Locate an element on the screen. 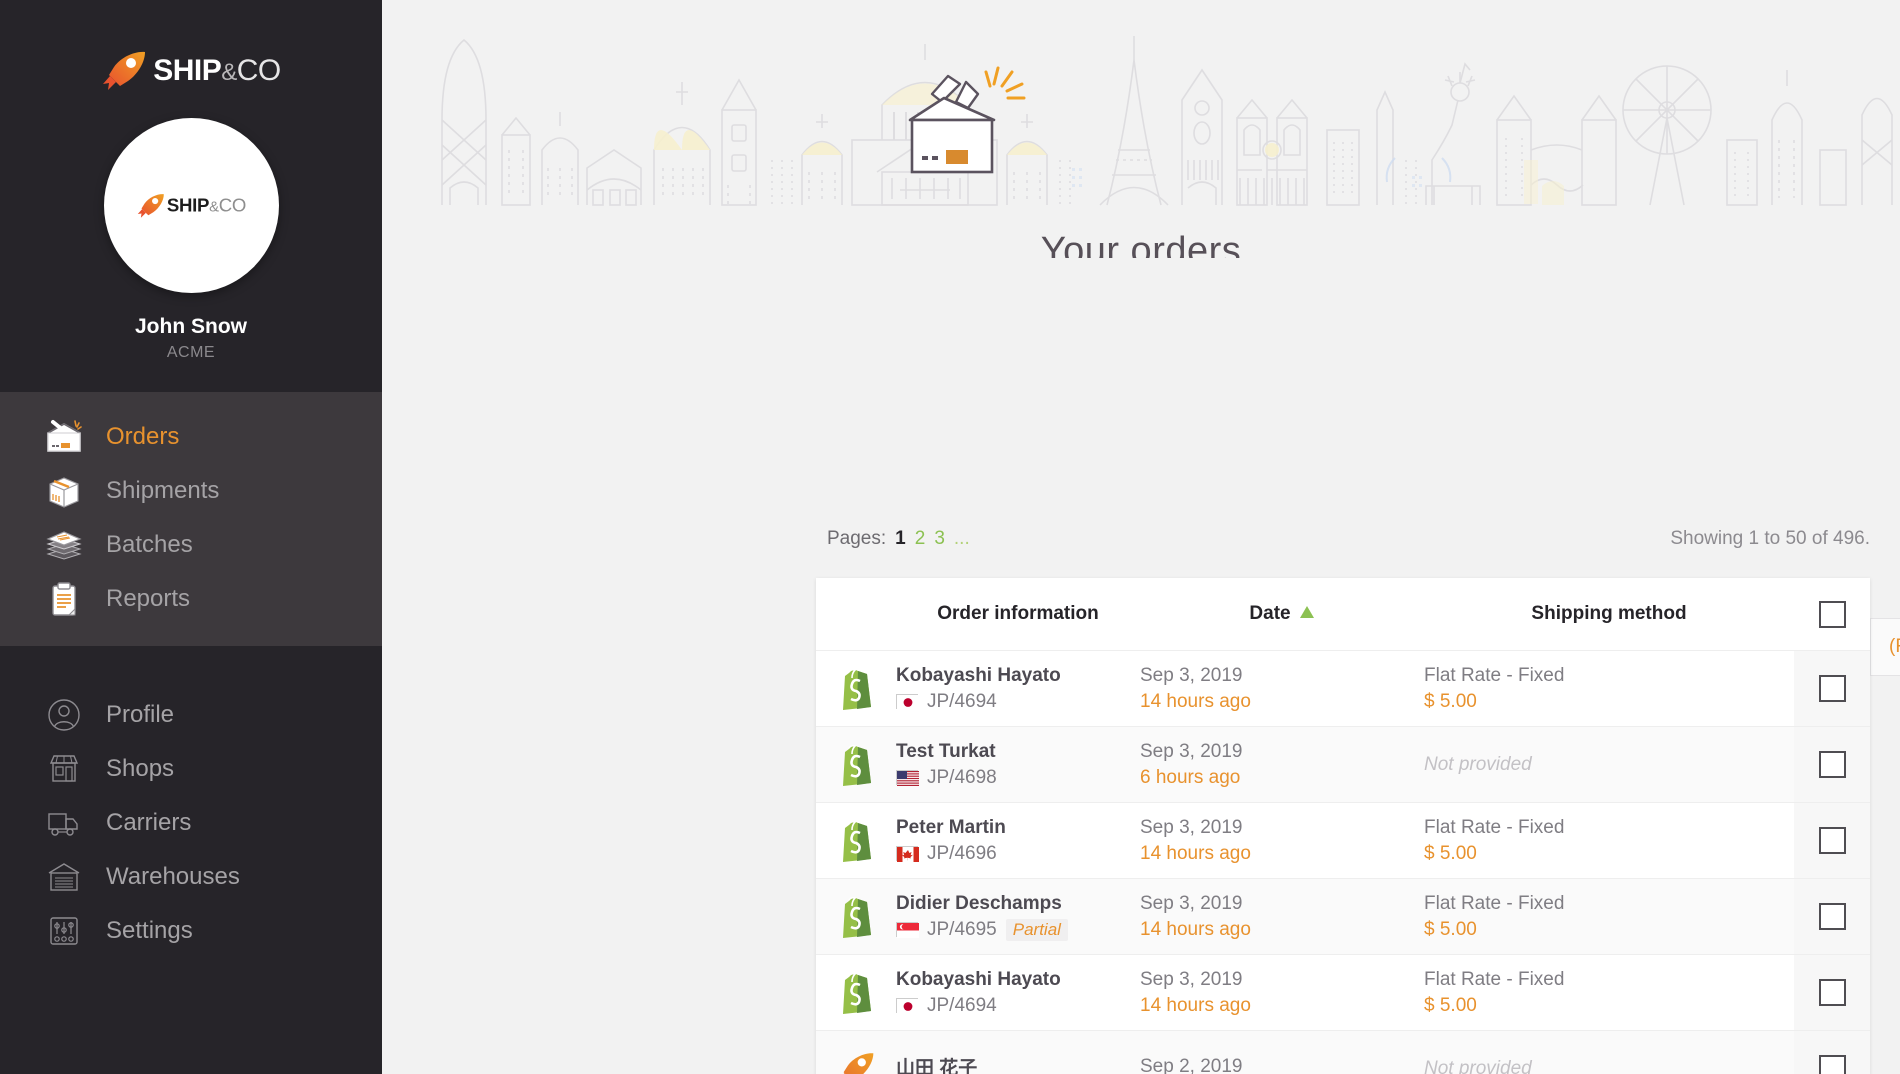 The image size is (1900, 1074). order-reference: JP/4695 is located at coordinates (962, 929).